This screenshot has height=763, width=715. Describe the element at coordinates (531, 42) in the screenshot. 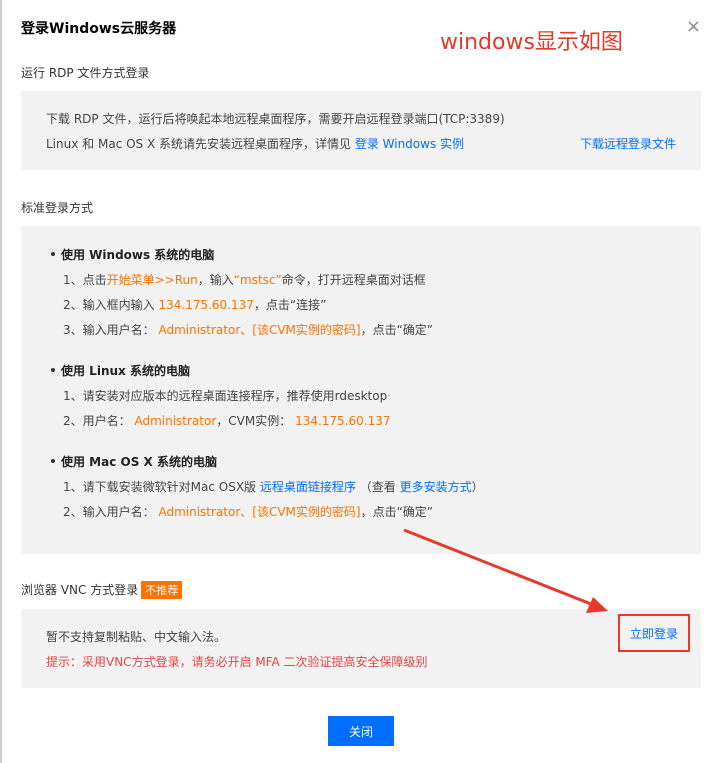

I see `annotation-text: windows显示如图` at that location.